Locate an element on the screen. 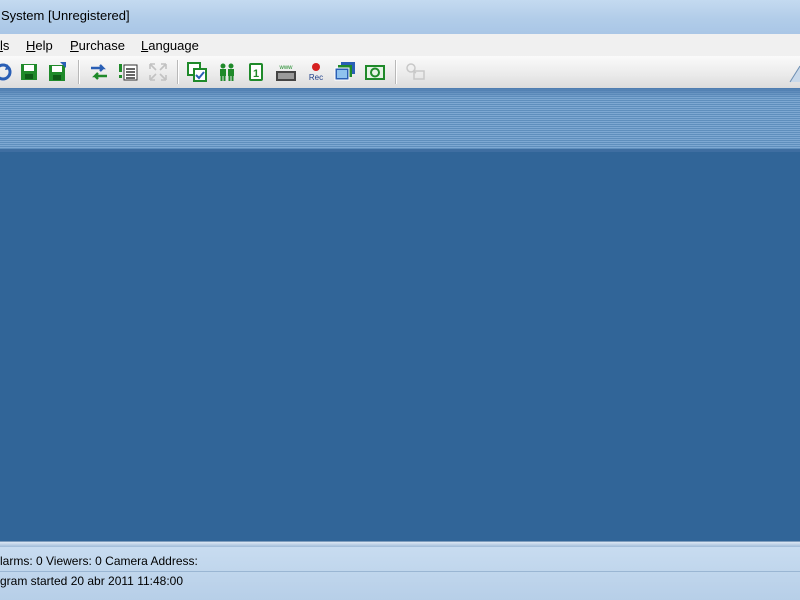 The height and width of the screenshot is (600, 800). svg-text: 1 is located at coordinates (256, 74).